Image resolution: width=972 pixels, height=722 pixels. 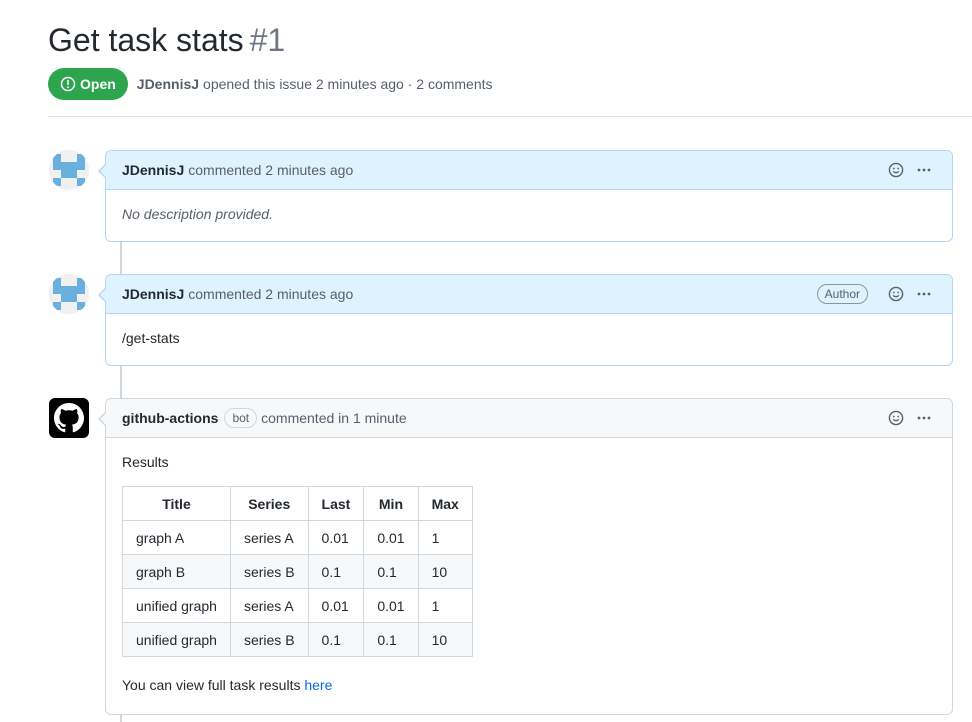 What do you see at coordinates (391, 503) in the screenshot?
I see `column-header: Min` at bounding box center [391, 503].